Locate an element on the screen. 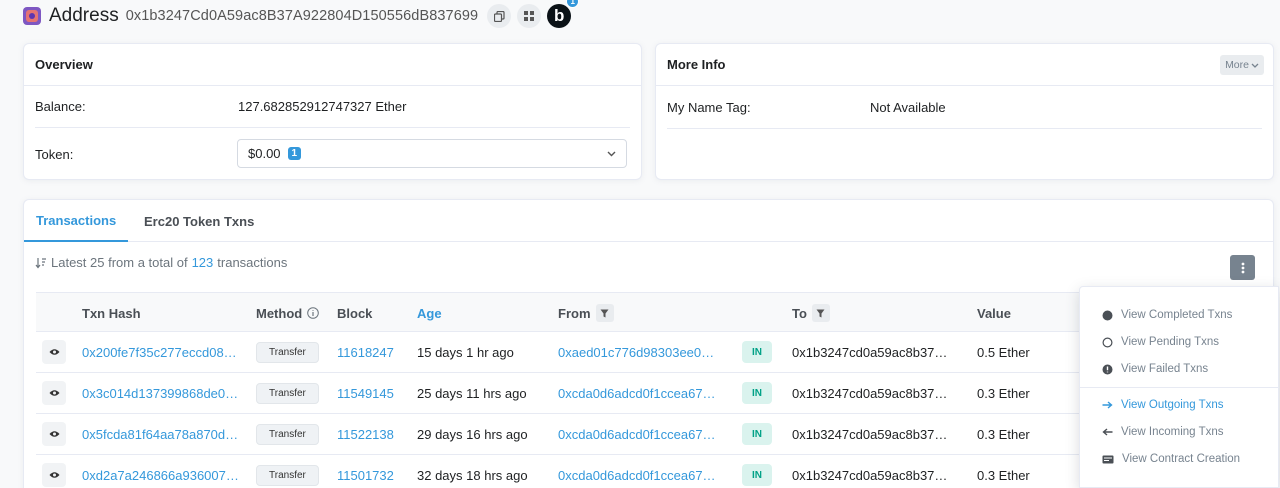 The width and height of the screenshot is (1280, 488). menu-item-outgoing-txns: View Outgoing Txns is located at coordinates (1163, 405).